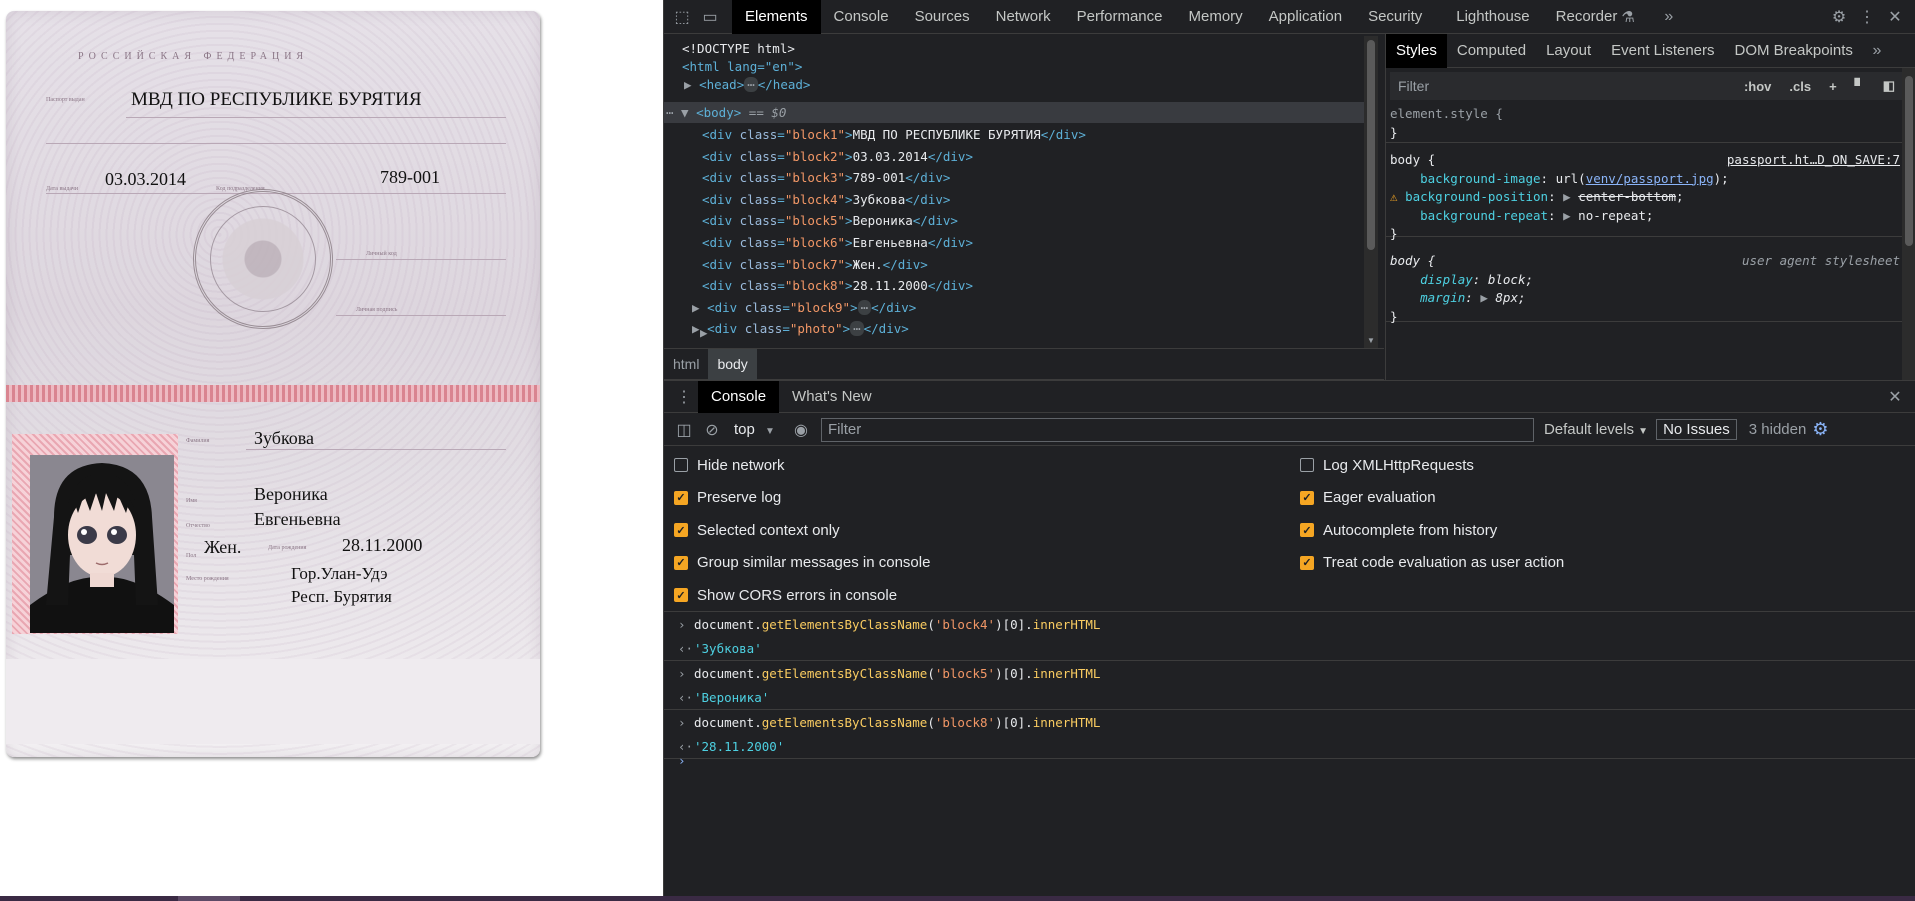 The height and width of the screenshot is (901, 1915). Describe the element at coordinates (684, 397) in the screenshot. I see `drawer-menu-icon: ⋮` at that location.